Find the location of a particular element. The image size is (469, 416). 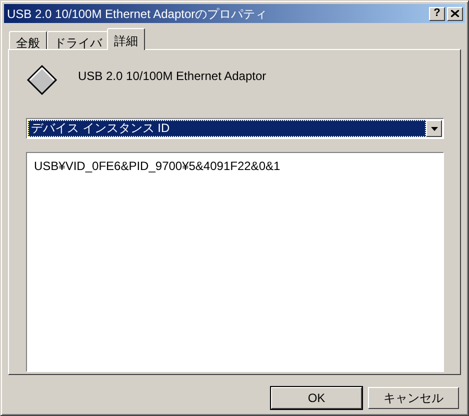

property-dropdown: デバイス インスタンス ID is located at coordinates (235, 128).